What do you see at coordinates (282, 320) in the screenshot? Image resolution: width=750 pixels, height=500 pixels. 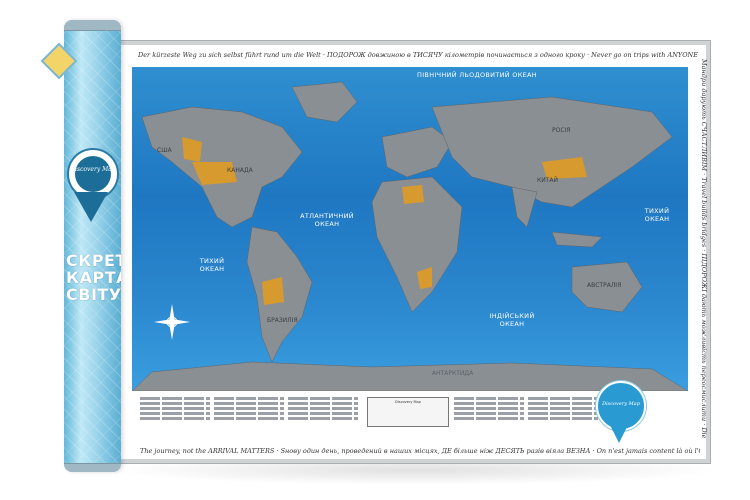 I see `brazil-label: БРАЗИЛІЯ` at bounding box center [282, 320].